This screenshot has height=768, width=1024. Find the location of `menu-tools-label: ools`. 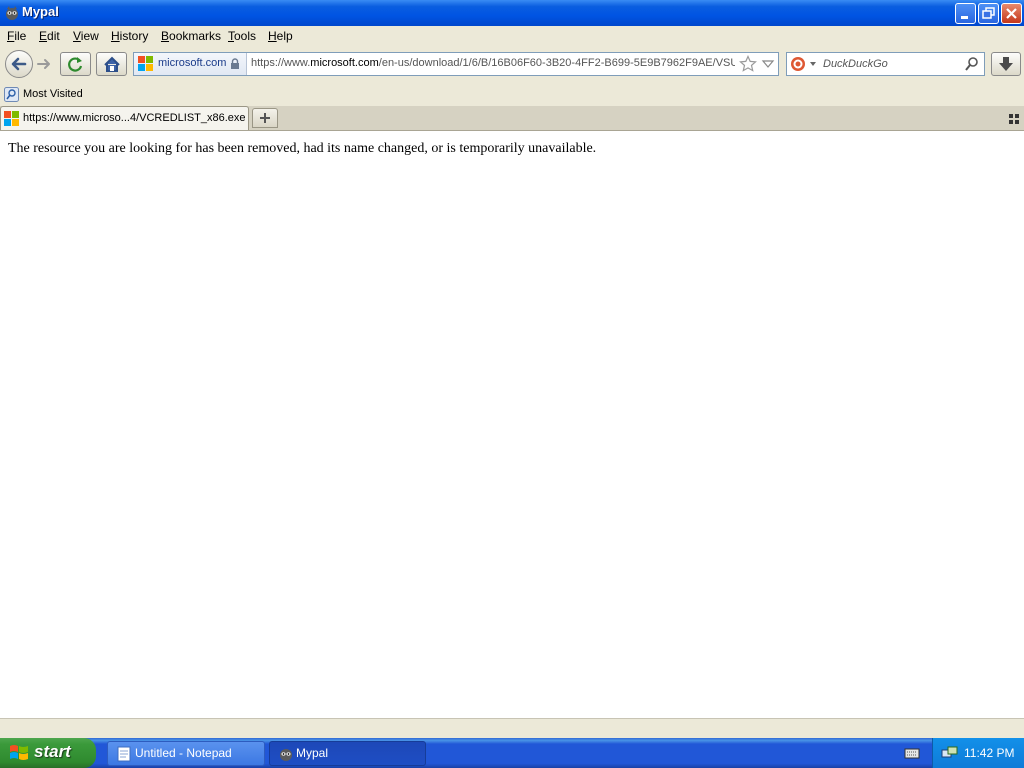

menu-tools-label: ools is located at coordinates (245, 36).